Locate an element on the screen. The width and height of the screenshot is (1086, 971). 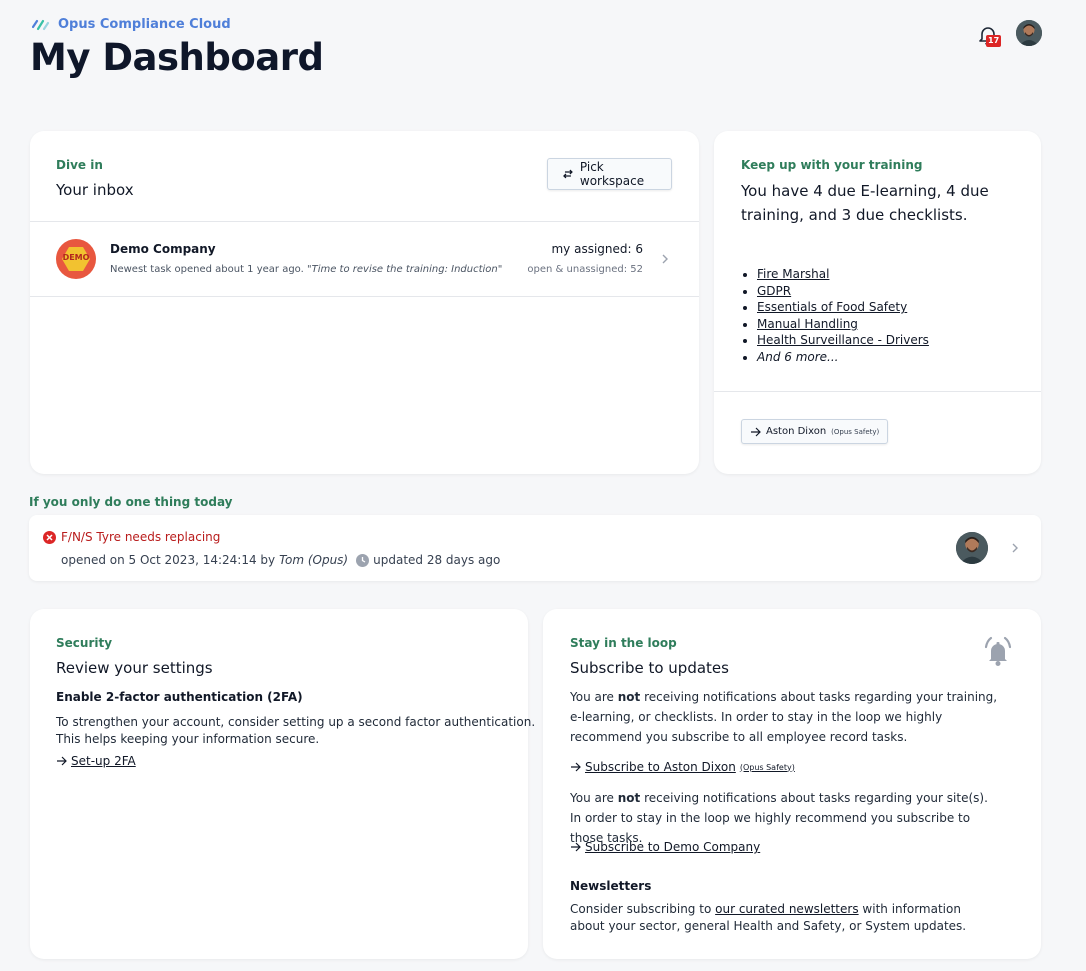
newest-task-quote: "Time to revise the training: Induction" is located at coordinates (404, 269).